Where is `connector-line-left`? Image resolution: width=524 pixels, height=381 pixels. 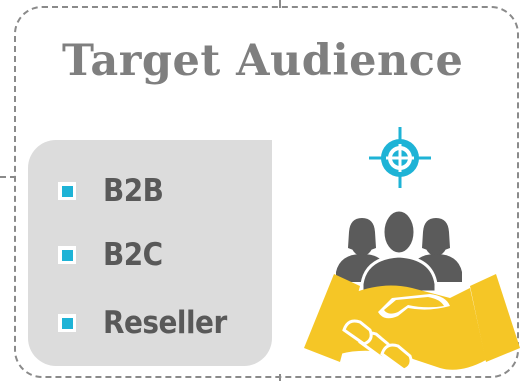
connector-line-left is located at coordinates (8, 177).